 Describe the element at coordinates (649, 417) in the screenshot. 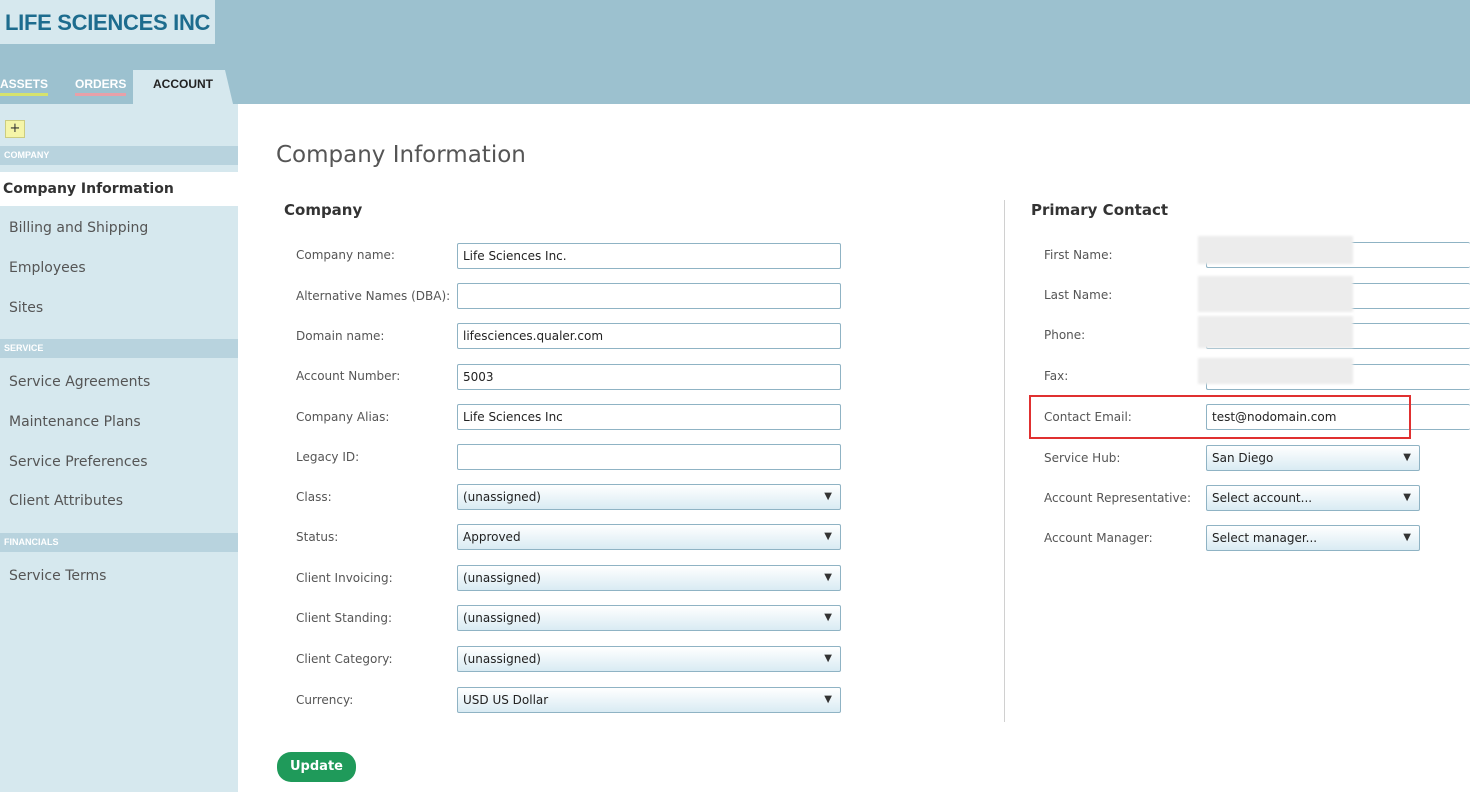

I see `company-alias-input: Life Sciences Inc` at that location.